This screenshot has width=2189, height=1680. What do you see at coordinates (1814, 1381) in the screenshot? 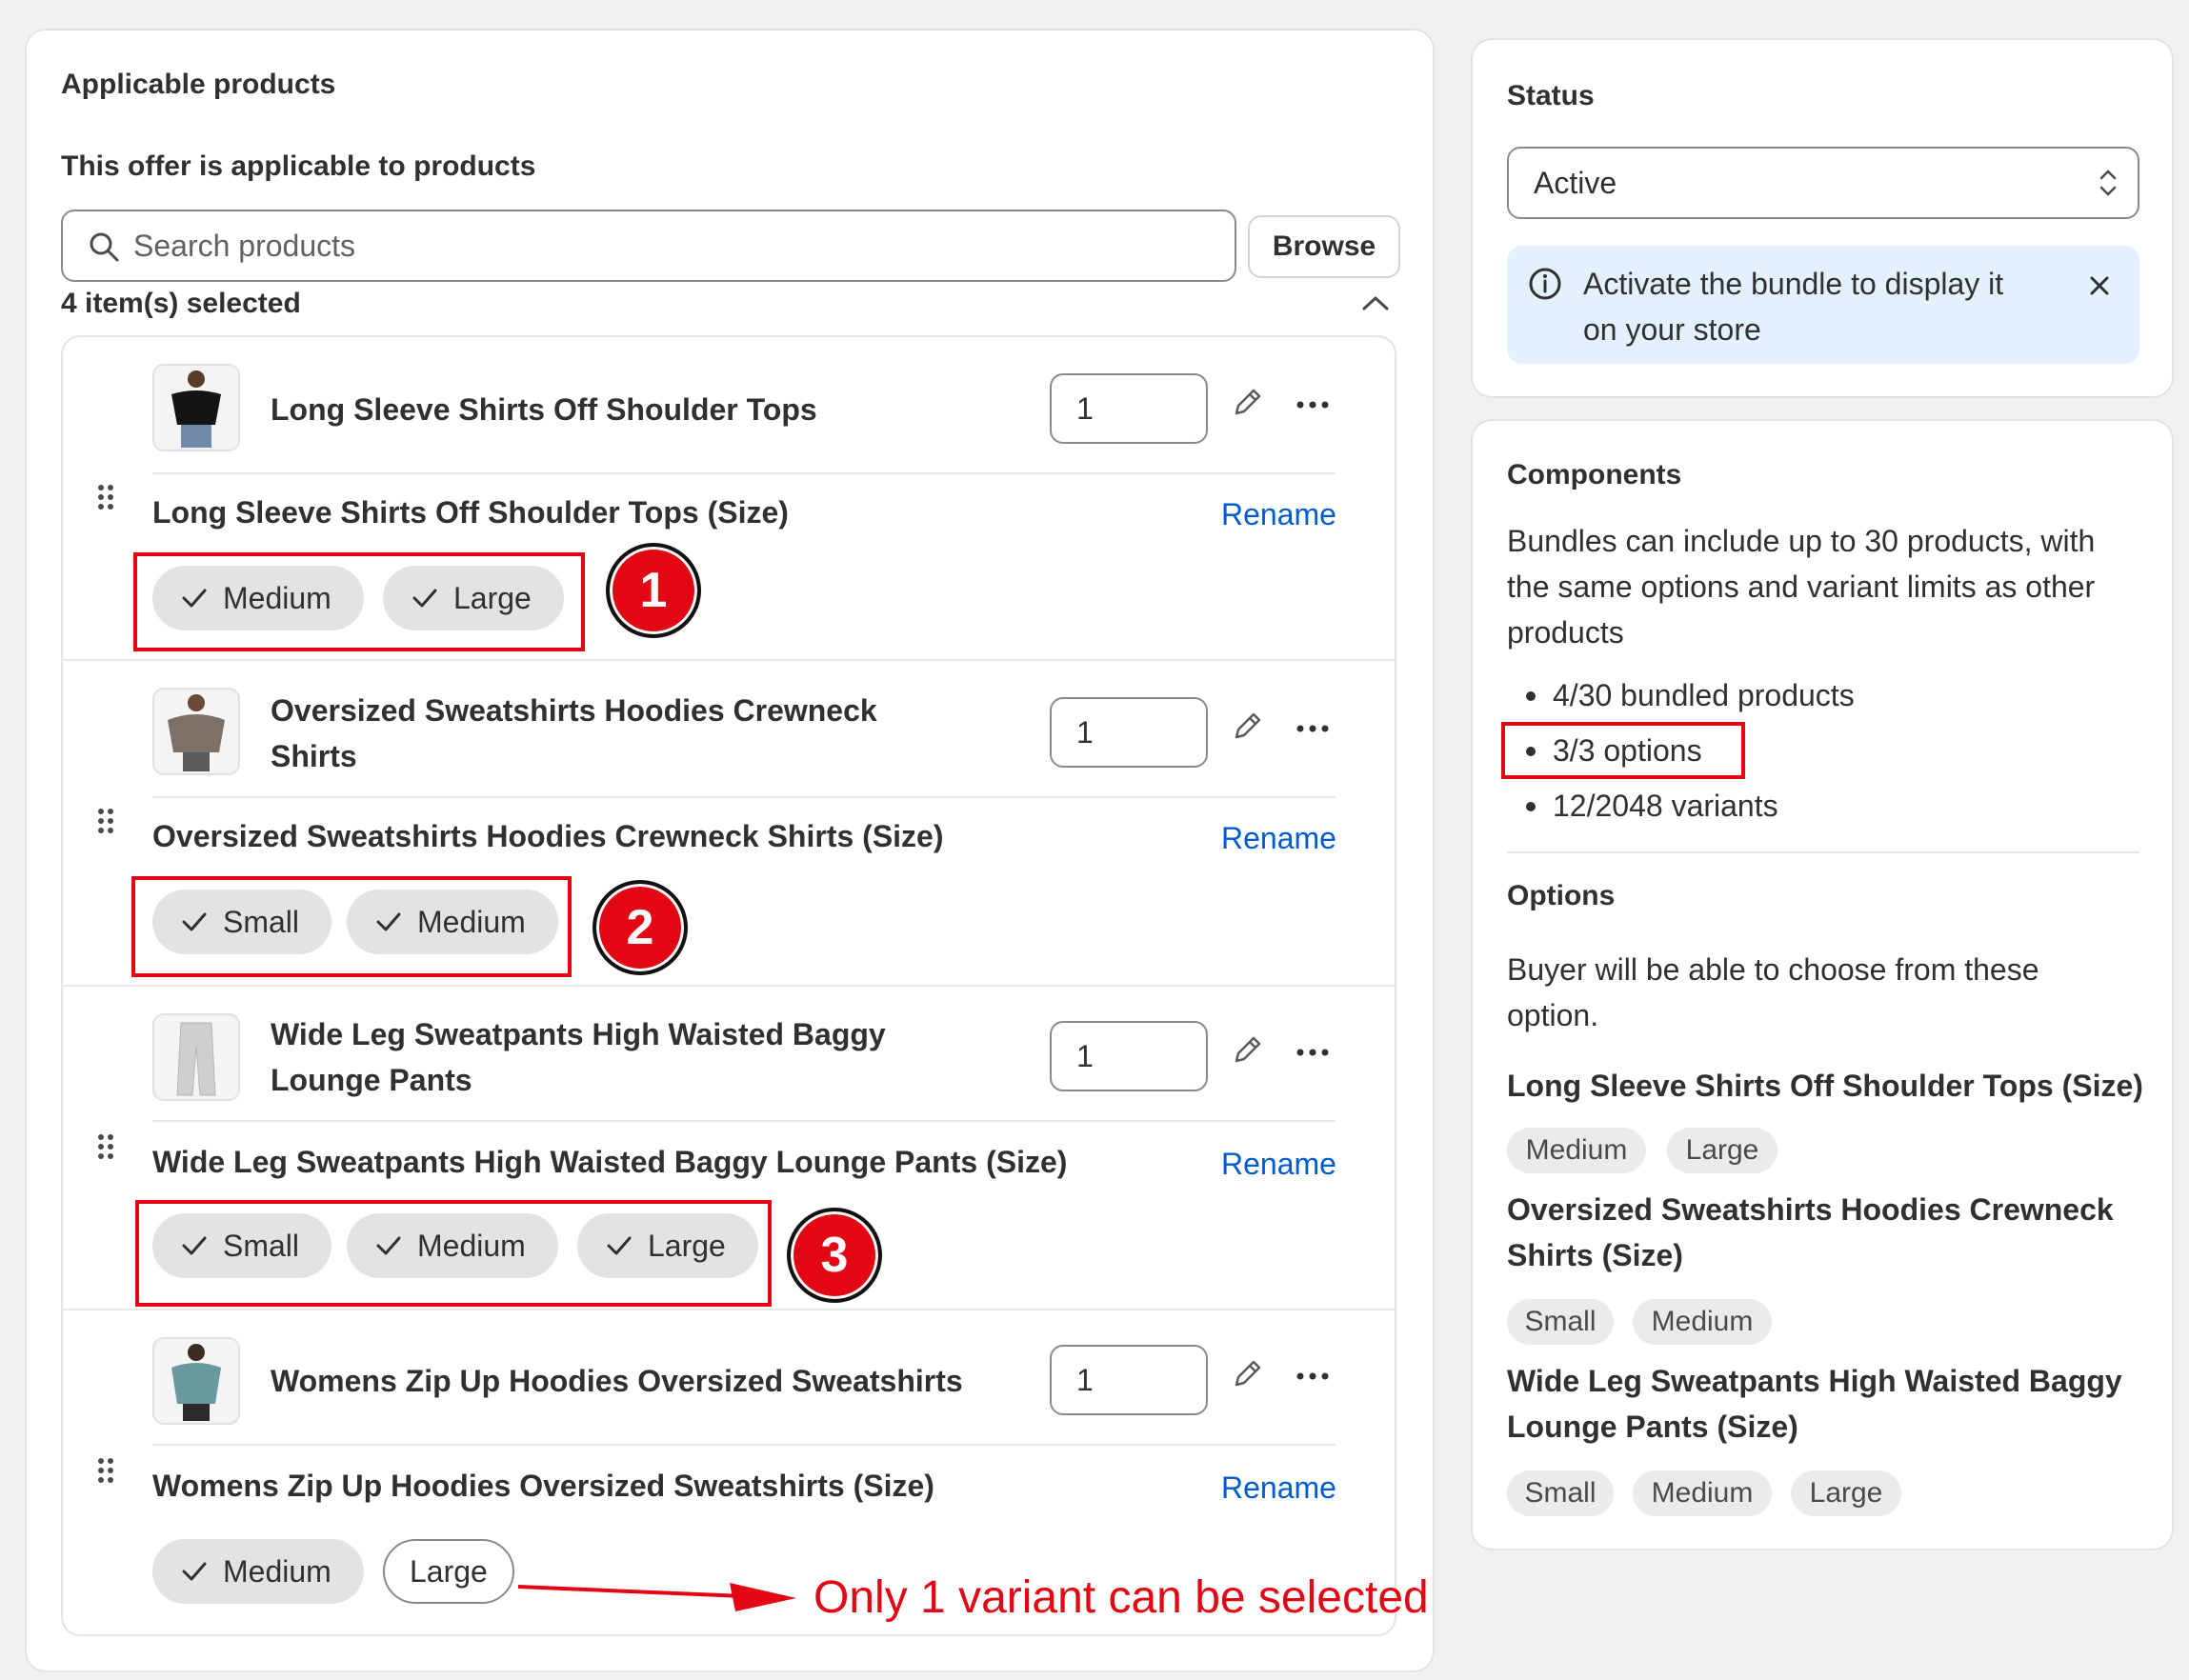
I see `option-group-title-line: Wide Leg Sweatpants High Waisted Baggy` at bounding box center [1814, 1381].